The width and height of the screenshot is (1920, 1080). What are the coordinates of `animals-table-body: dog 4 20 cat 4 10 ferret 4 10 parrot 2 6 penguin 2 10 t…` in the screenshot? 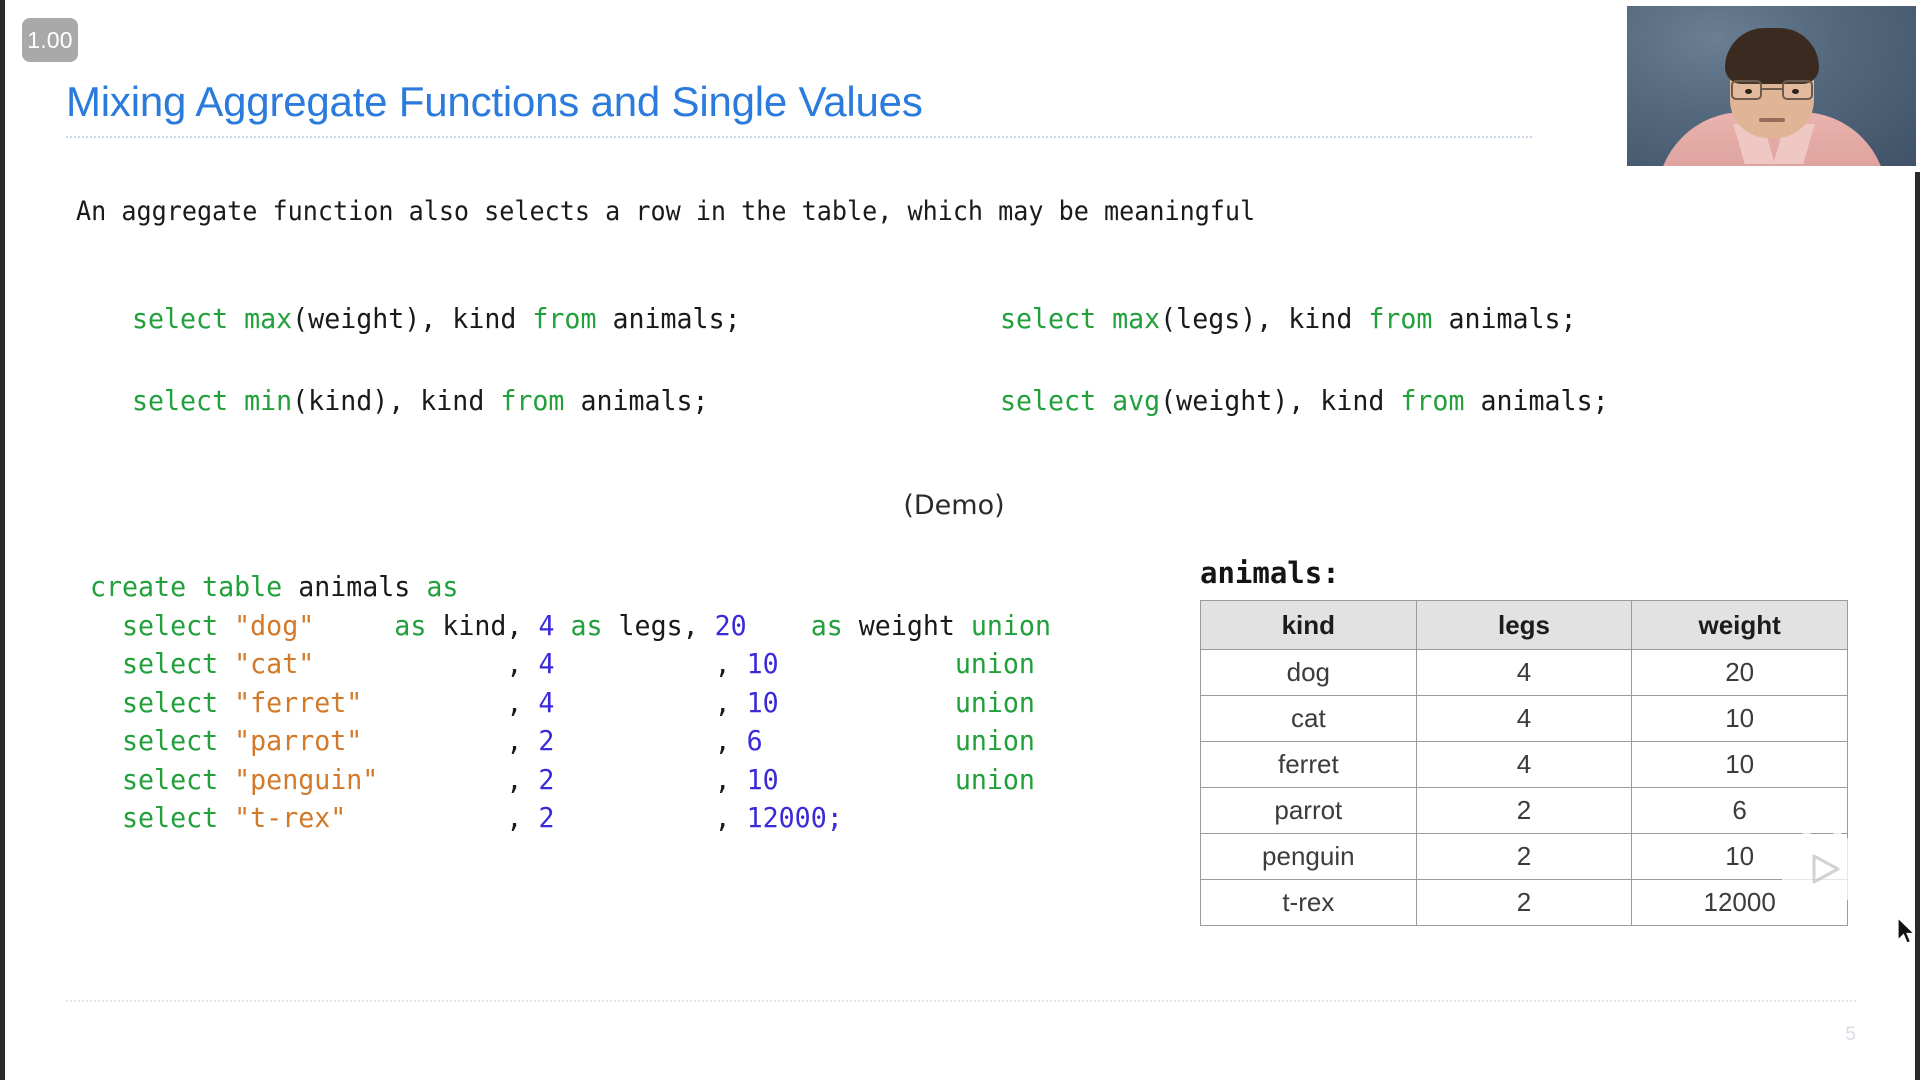 It's located at (1524, 787).